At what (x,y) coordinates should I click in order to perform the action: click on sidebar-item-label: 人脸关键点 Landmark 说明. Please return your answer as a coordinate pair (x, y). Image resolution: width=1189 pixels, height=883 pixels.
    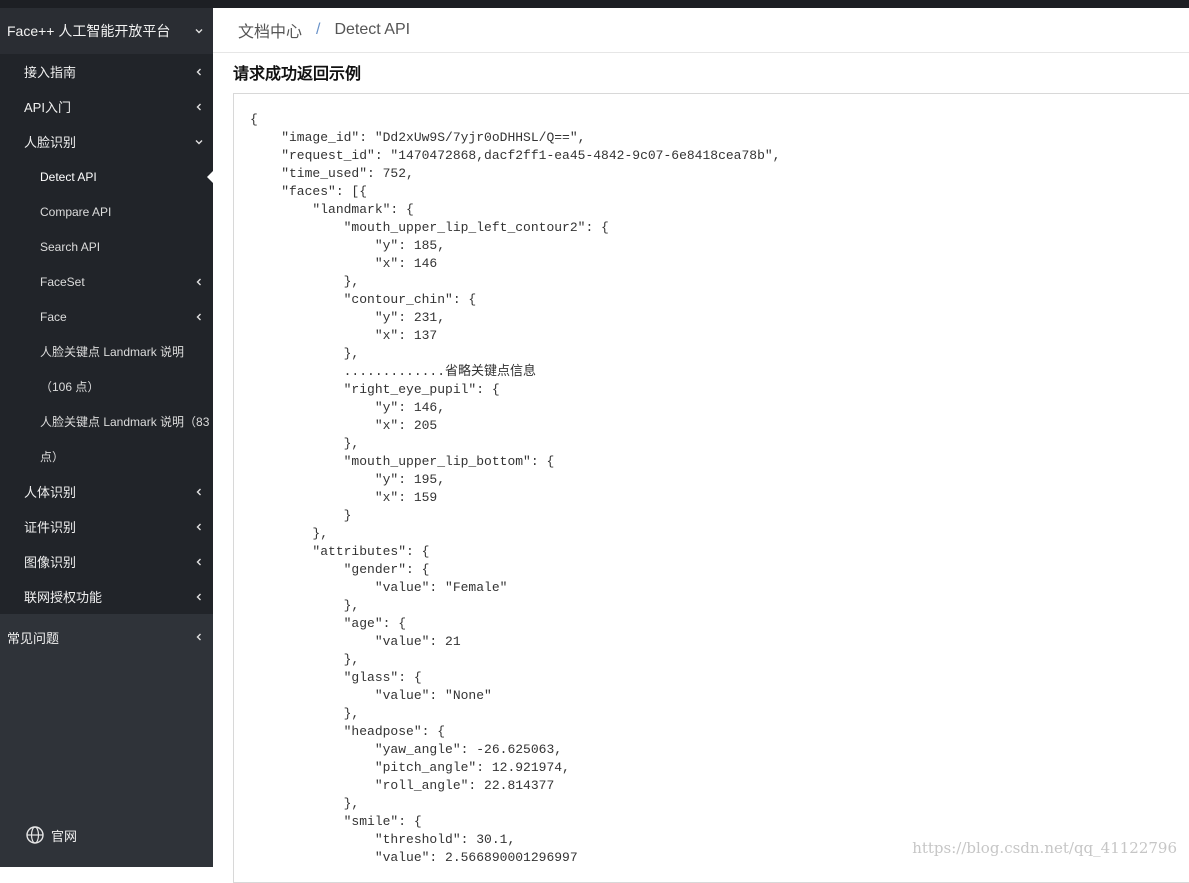
    Looking at the image, I should click on (112, 352).